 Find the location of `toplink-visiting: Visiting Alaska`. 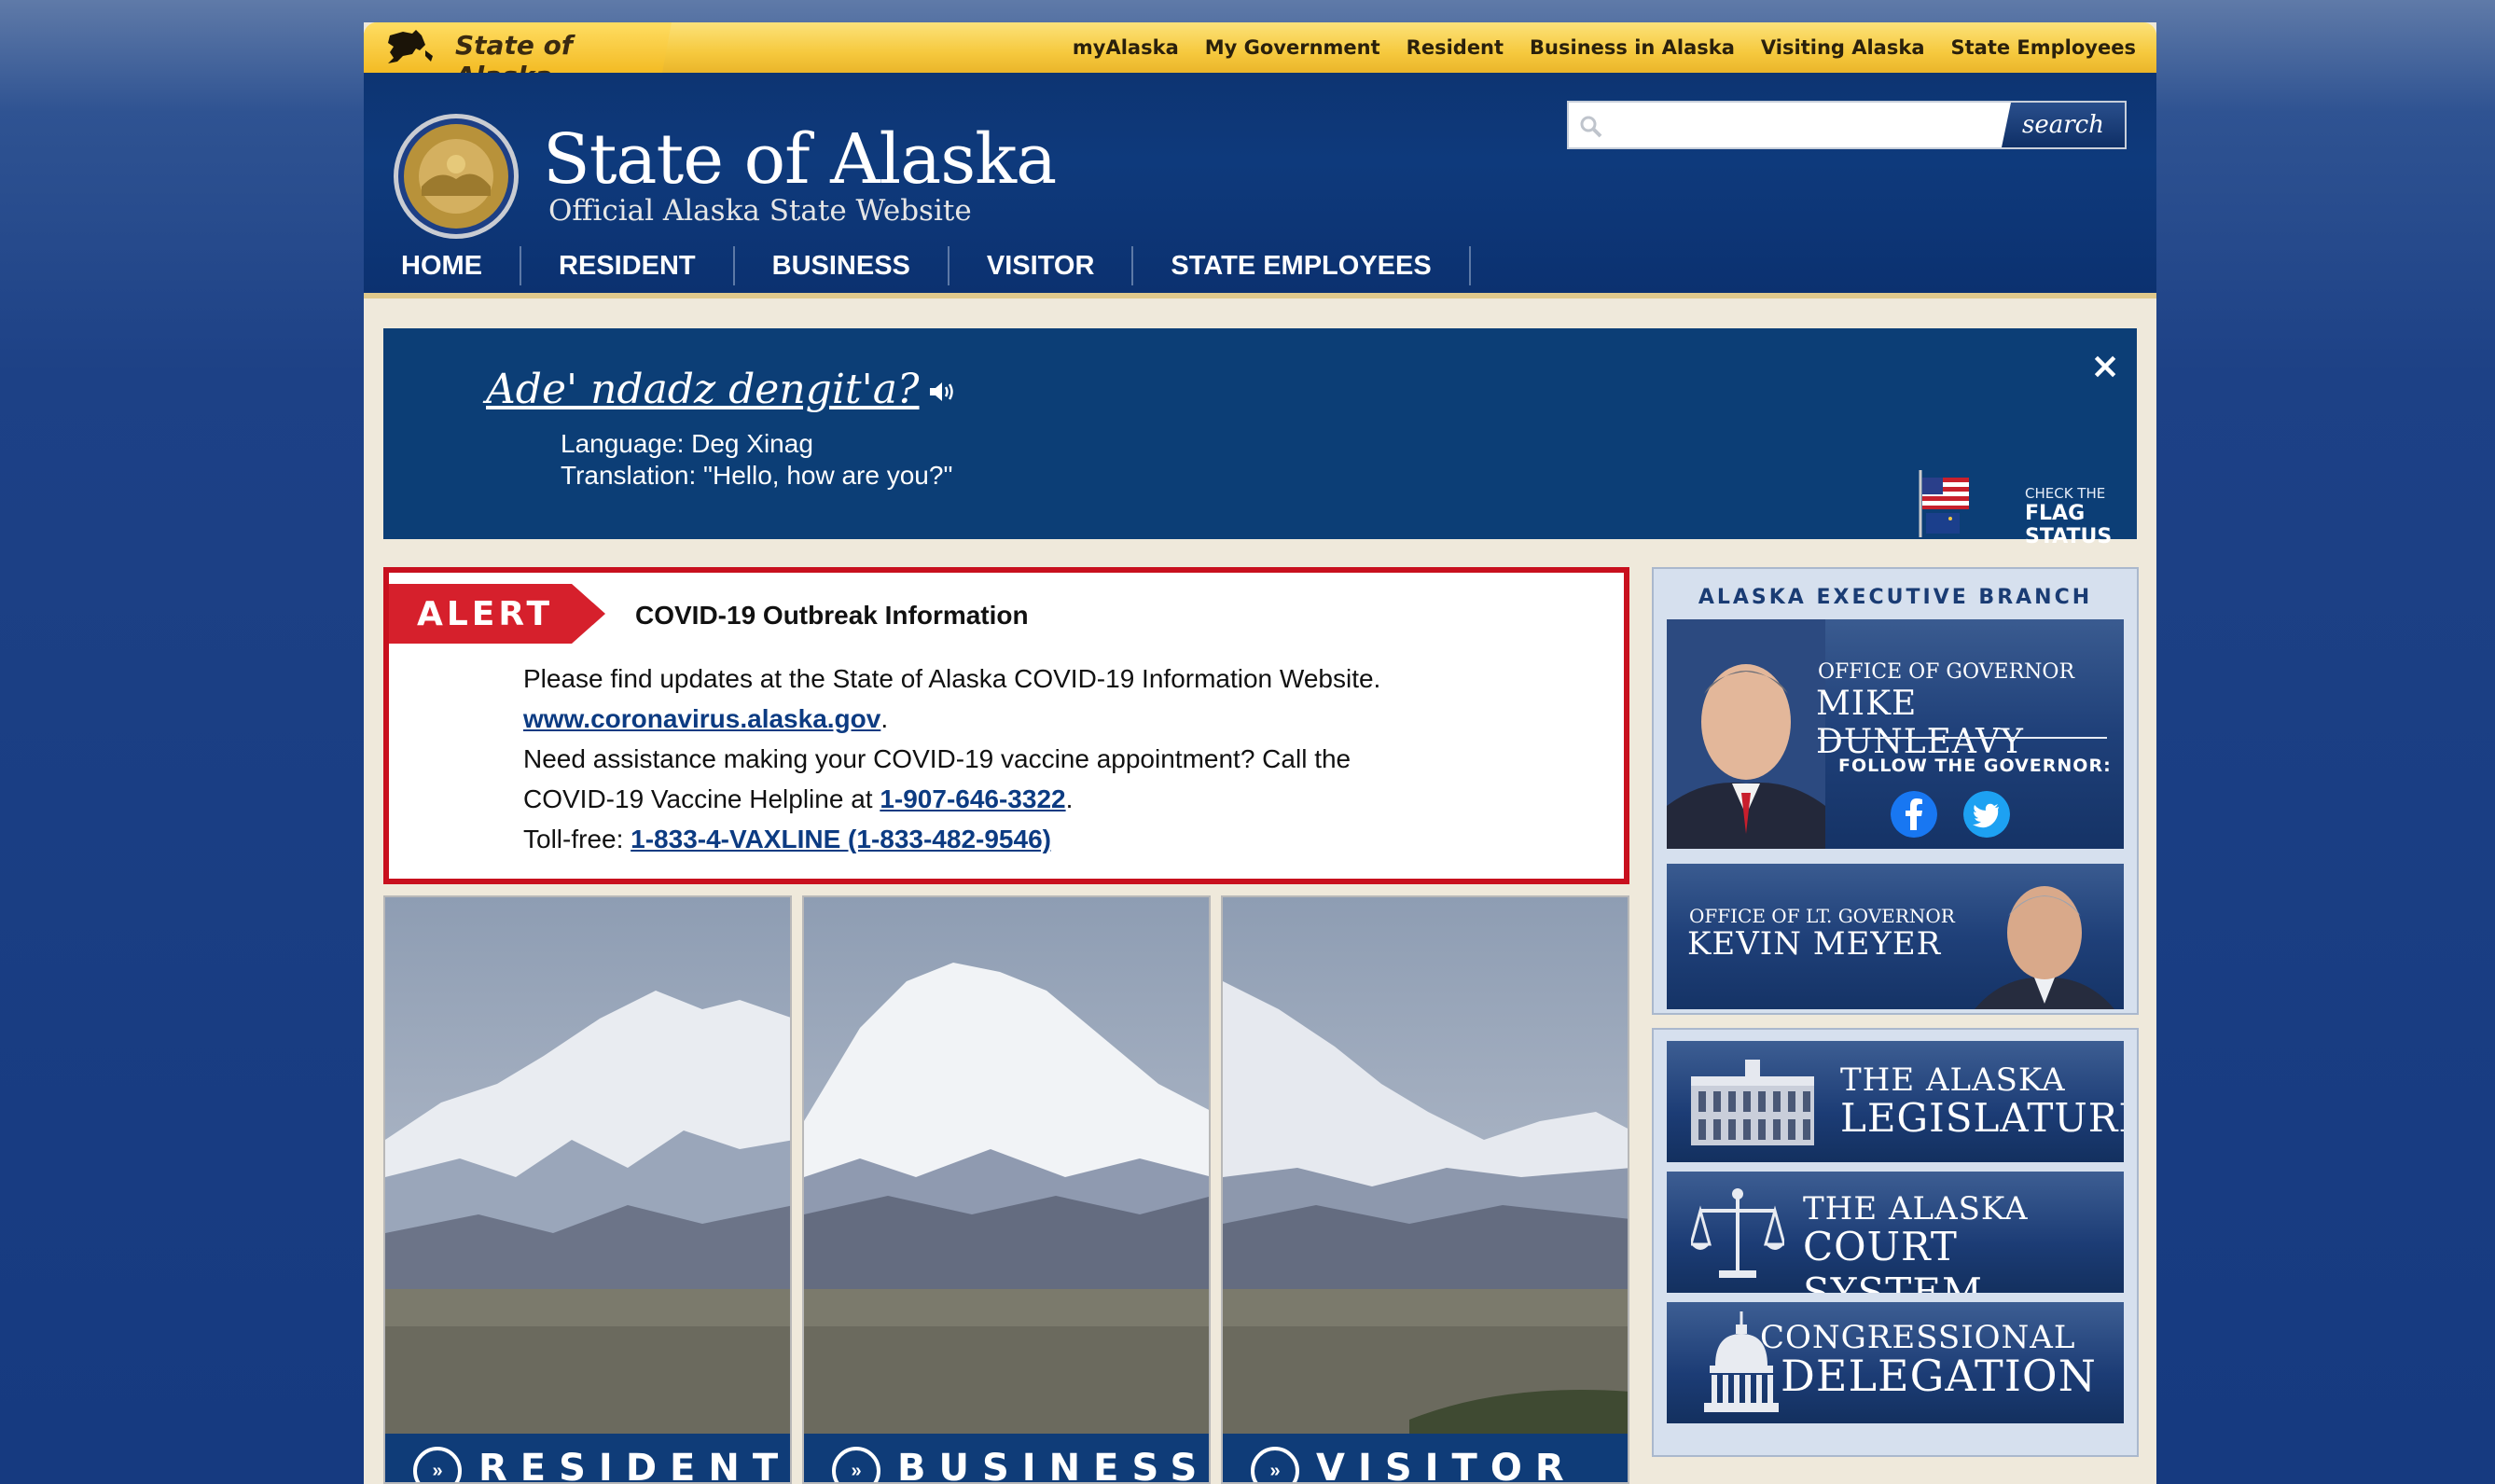

toplink-visiting: Visiting Alaska is located at coordinates (1843, 47).